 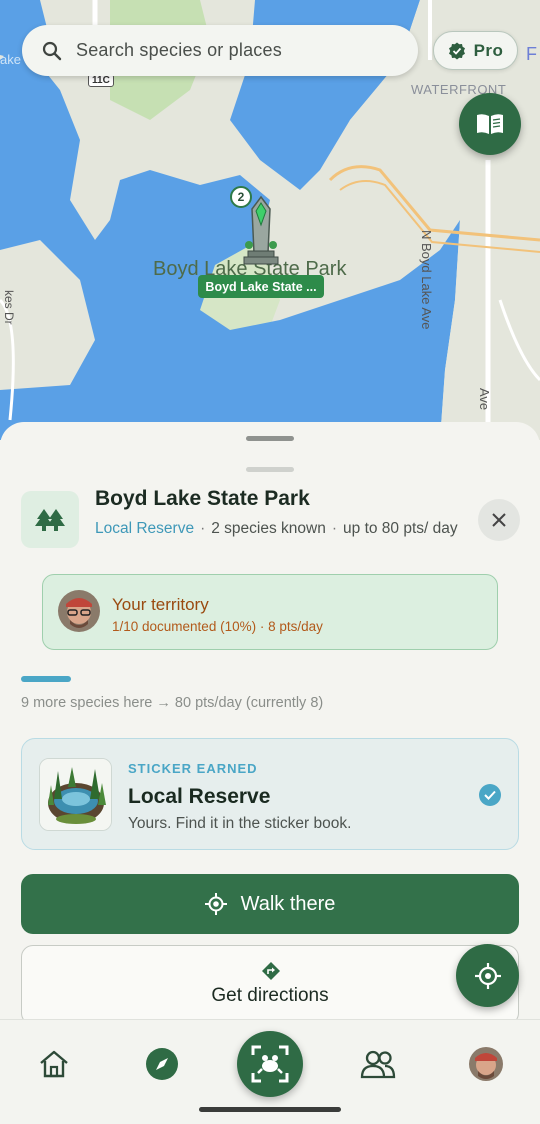 What do you see at coordinates (160, 604) in the screenshot?
I see `territory-title: Your territory` at bounding box center [160, 604].